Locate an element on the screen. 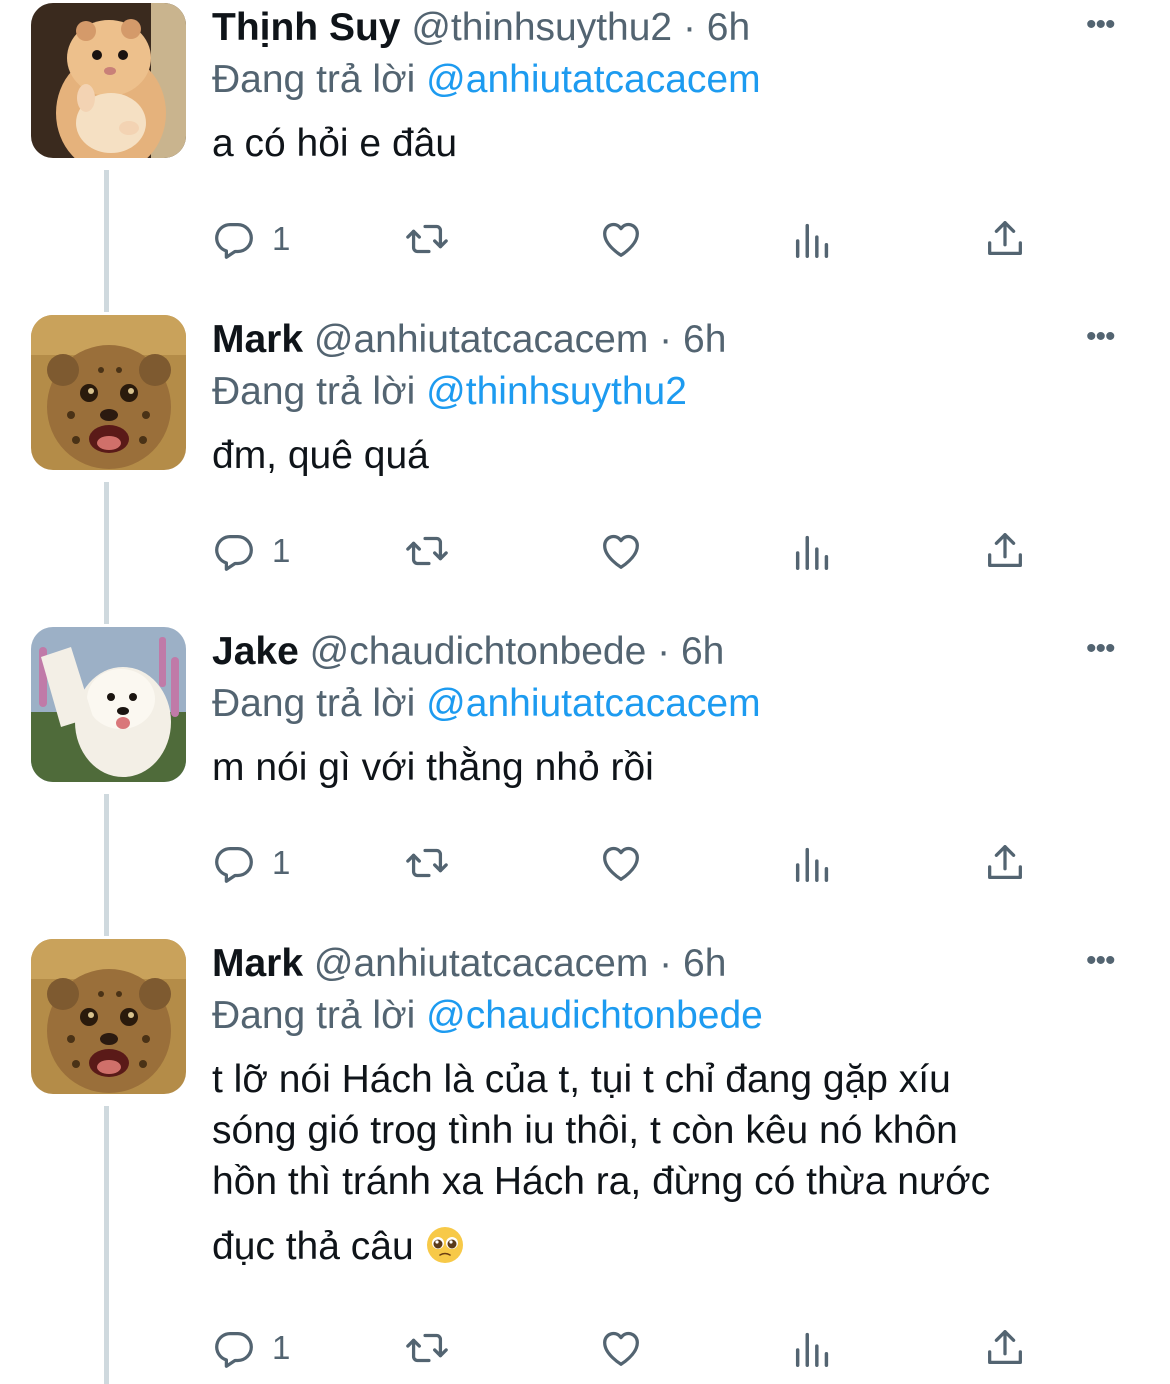 The width and height of the screenshot is (1170, 1384). tweet-text: a có hỏi e đâu is located at coordinates (335, 143).